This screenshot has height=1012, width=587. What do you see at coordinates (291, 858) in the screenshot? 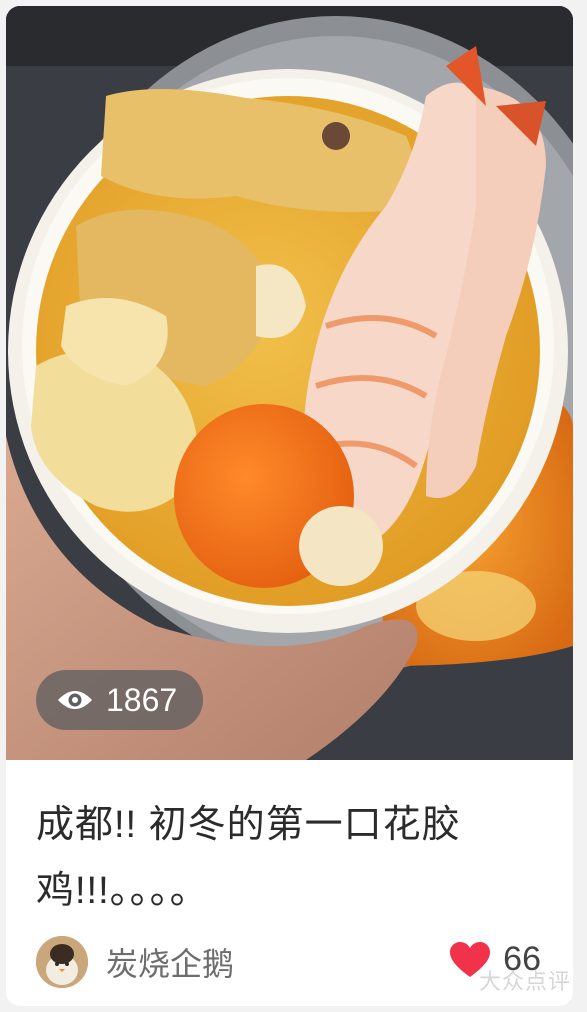
I see `post-title: 成都!! 初冬的第一口花胶鸡!!!。。。。` at bounding box center [291, 858].